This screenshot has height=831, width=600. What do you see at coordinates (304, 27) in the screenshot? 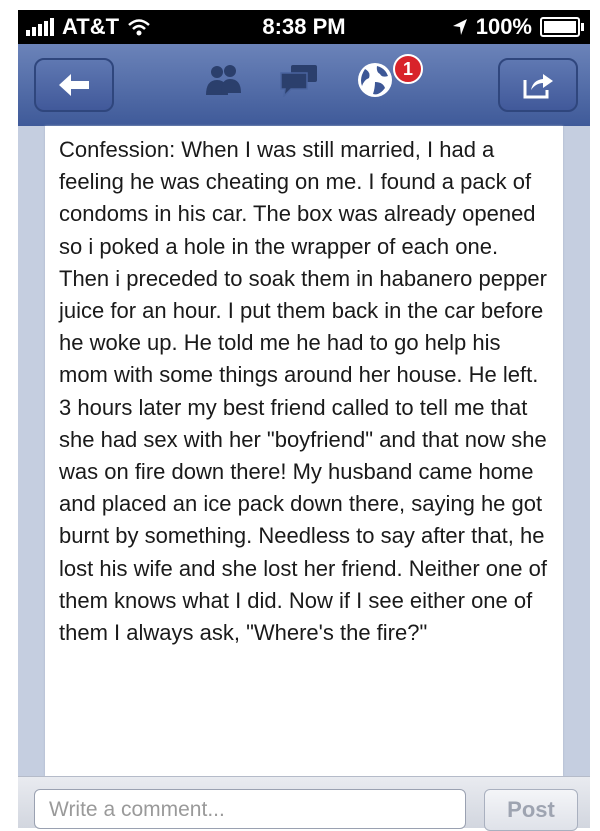
I see `status-bar: AT&T 8:38 PM 100%` at bounding box center [304, 27].